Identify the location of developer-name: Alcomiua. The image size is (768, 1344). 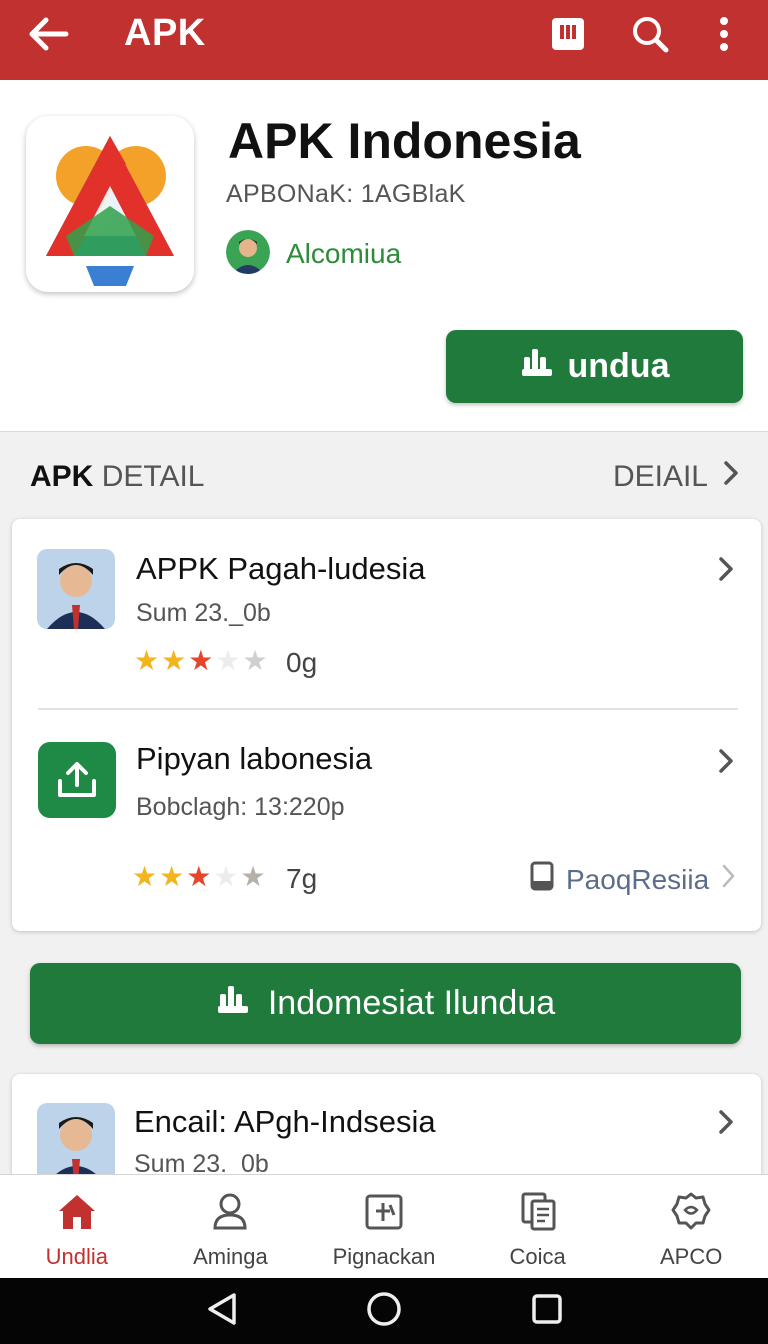
(343, 254).